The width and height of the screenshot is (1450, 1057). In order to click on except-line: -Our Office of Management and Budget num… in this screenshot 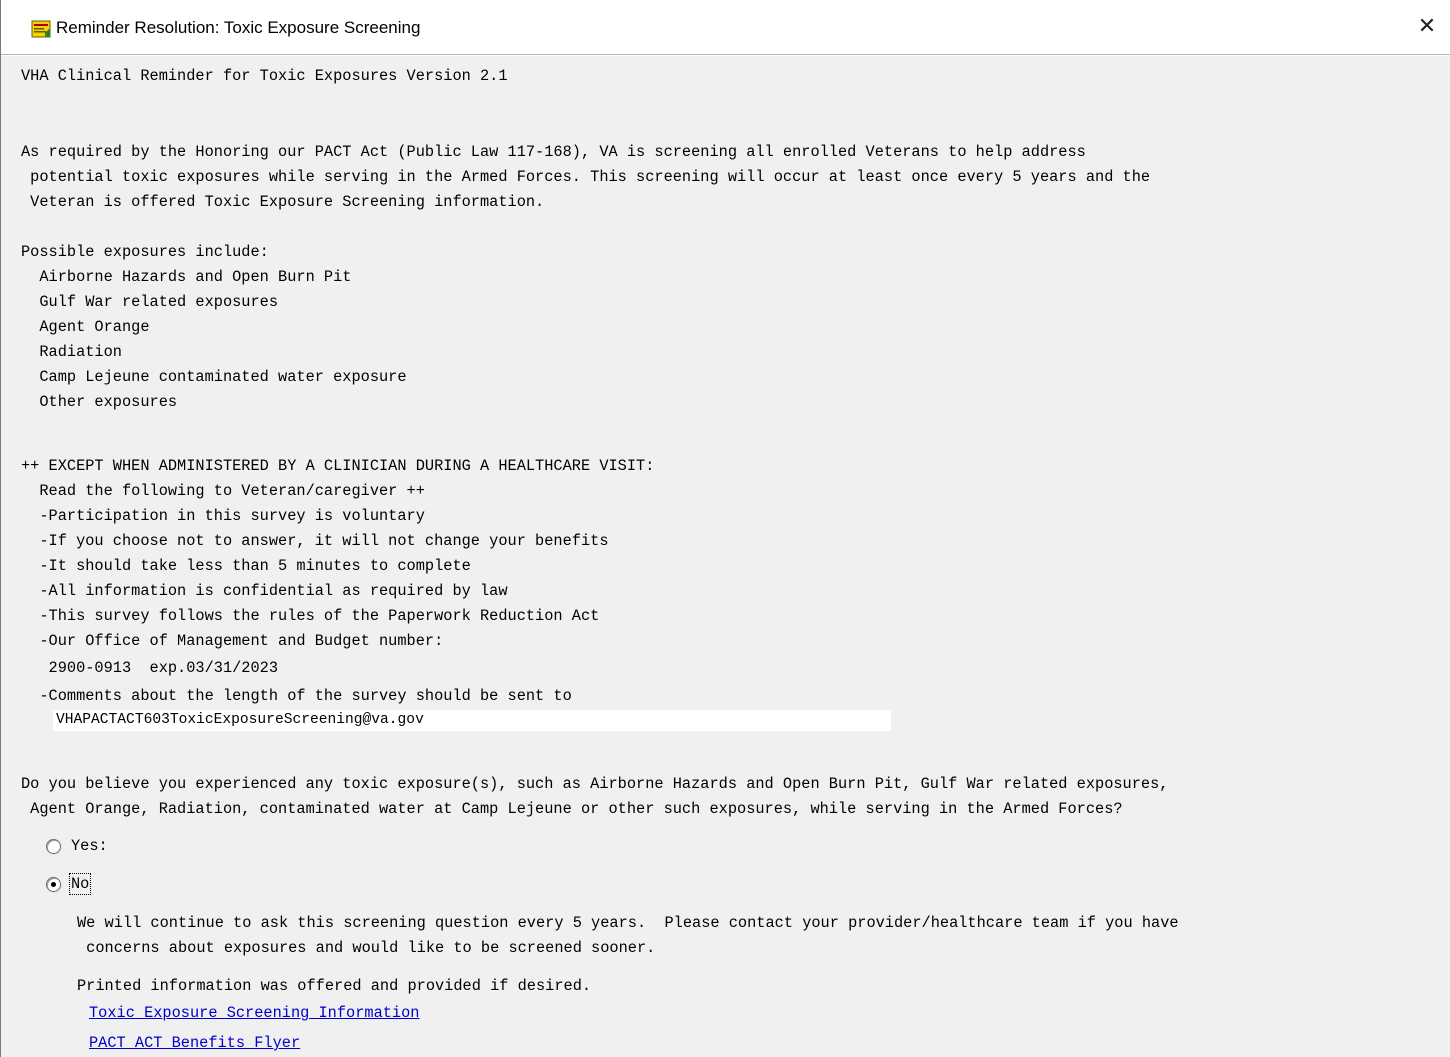, I will do `click(232, 641)`.